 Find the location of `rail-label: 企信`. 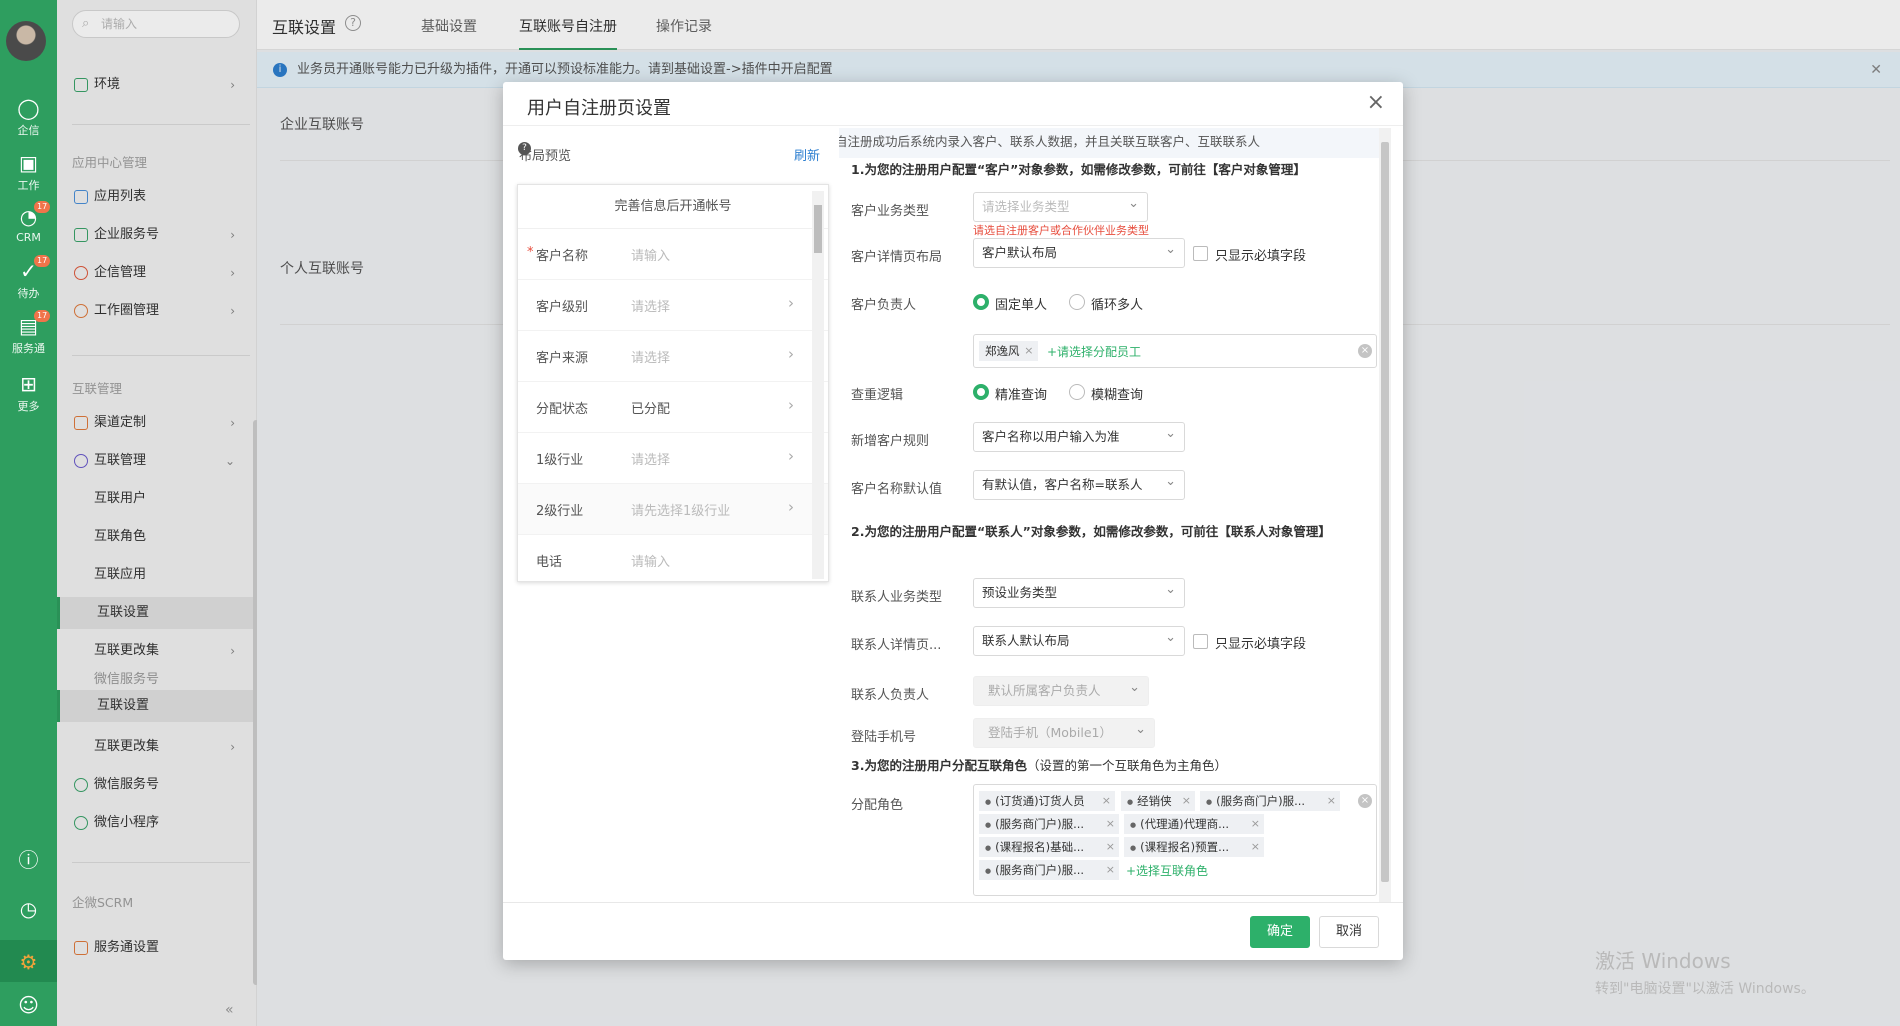

rail-label: 企信 is located at coordinates (28, 130).